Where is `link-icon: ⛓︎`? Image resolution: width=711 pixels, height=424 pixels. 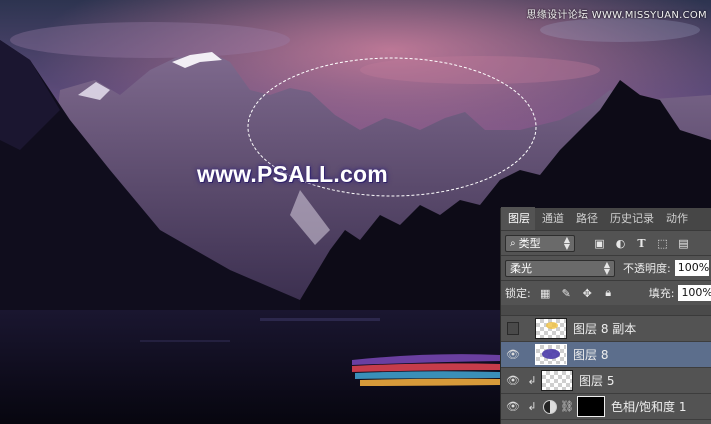
link-icon: ⛓︎ is located at coordinates (567, 406).